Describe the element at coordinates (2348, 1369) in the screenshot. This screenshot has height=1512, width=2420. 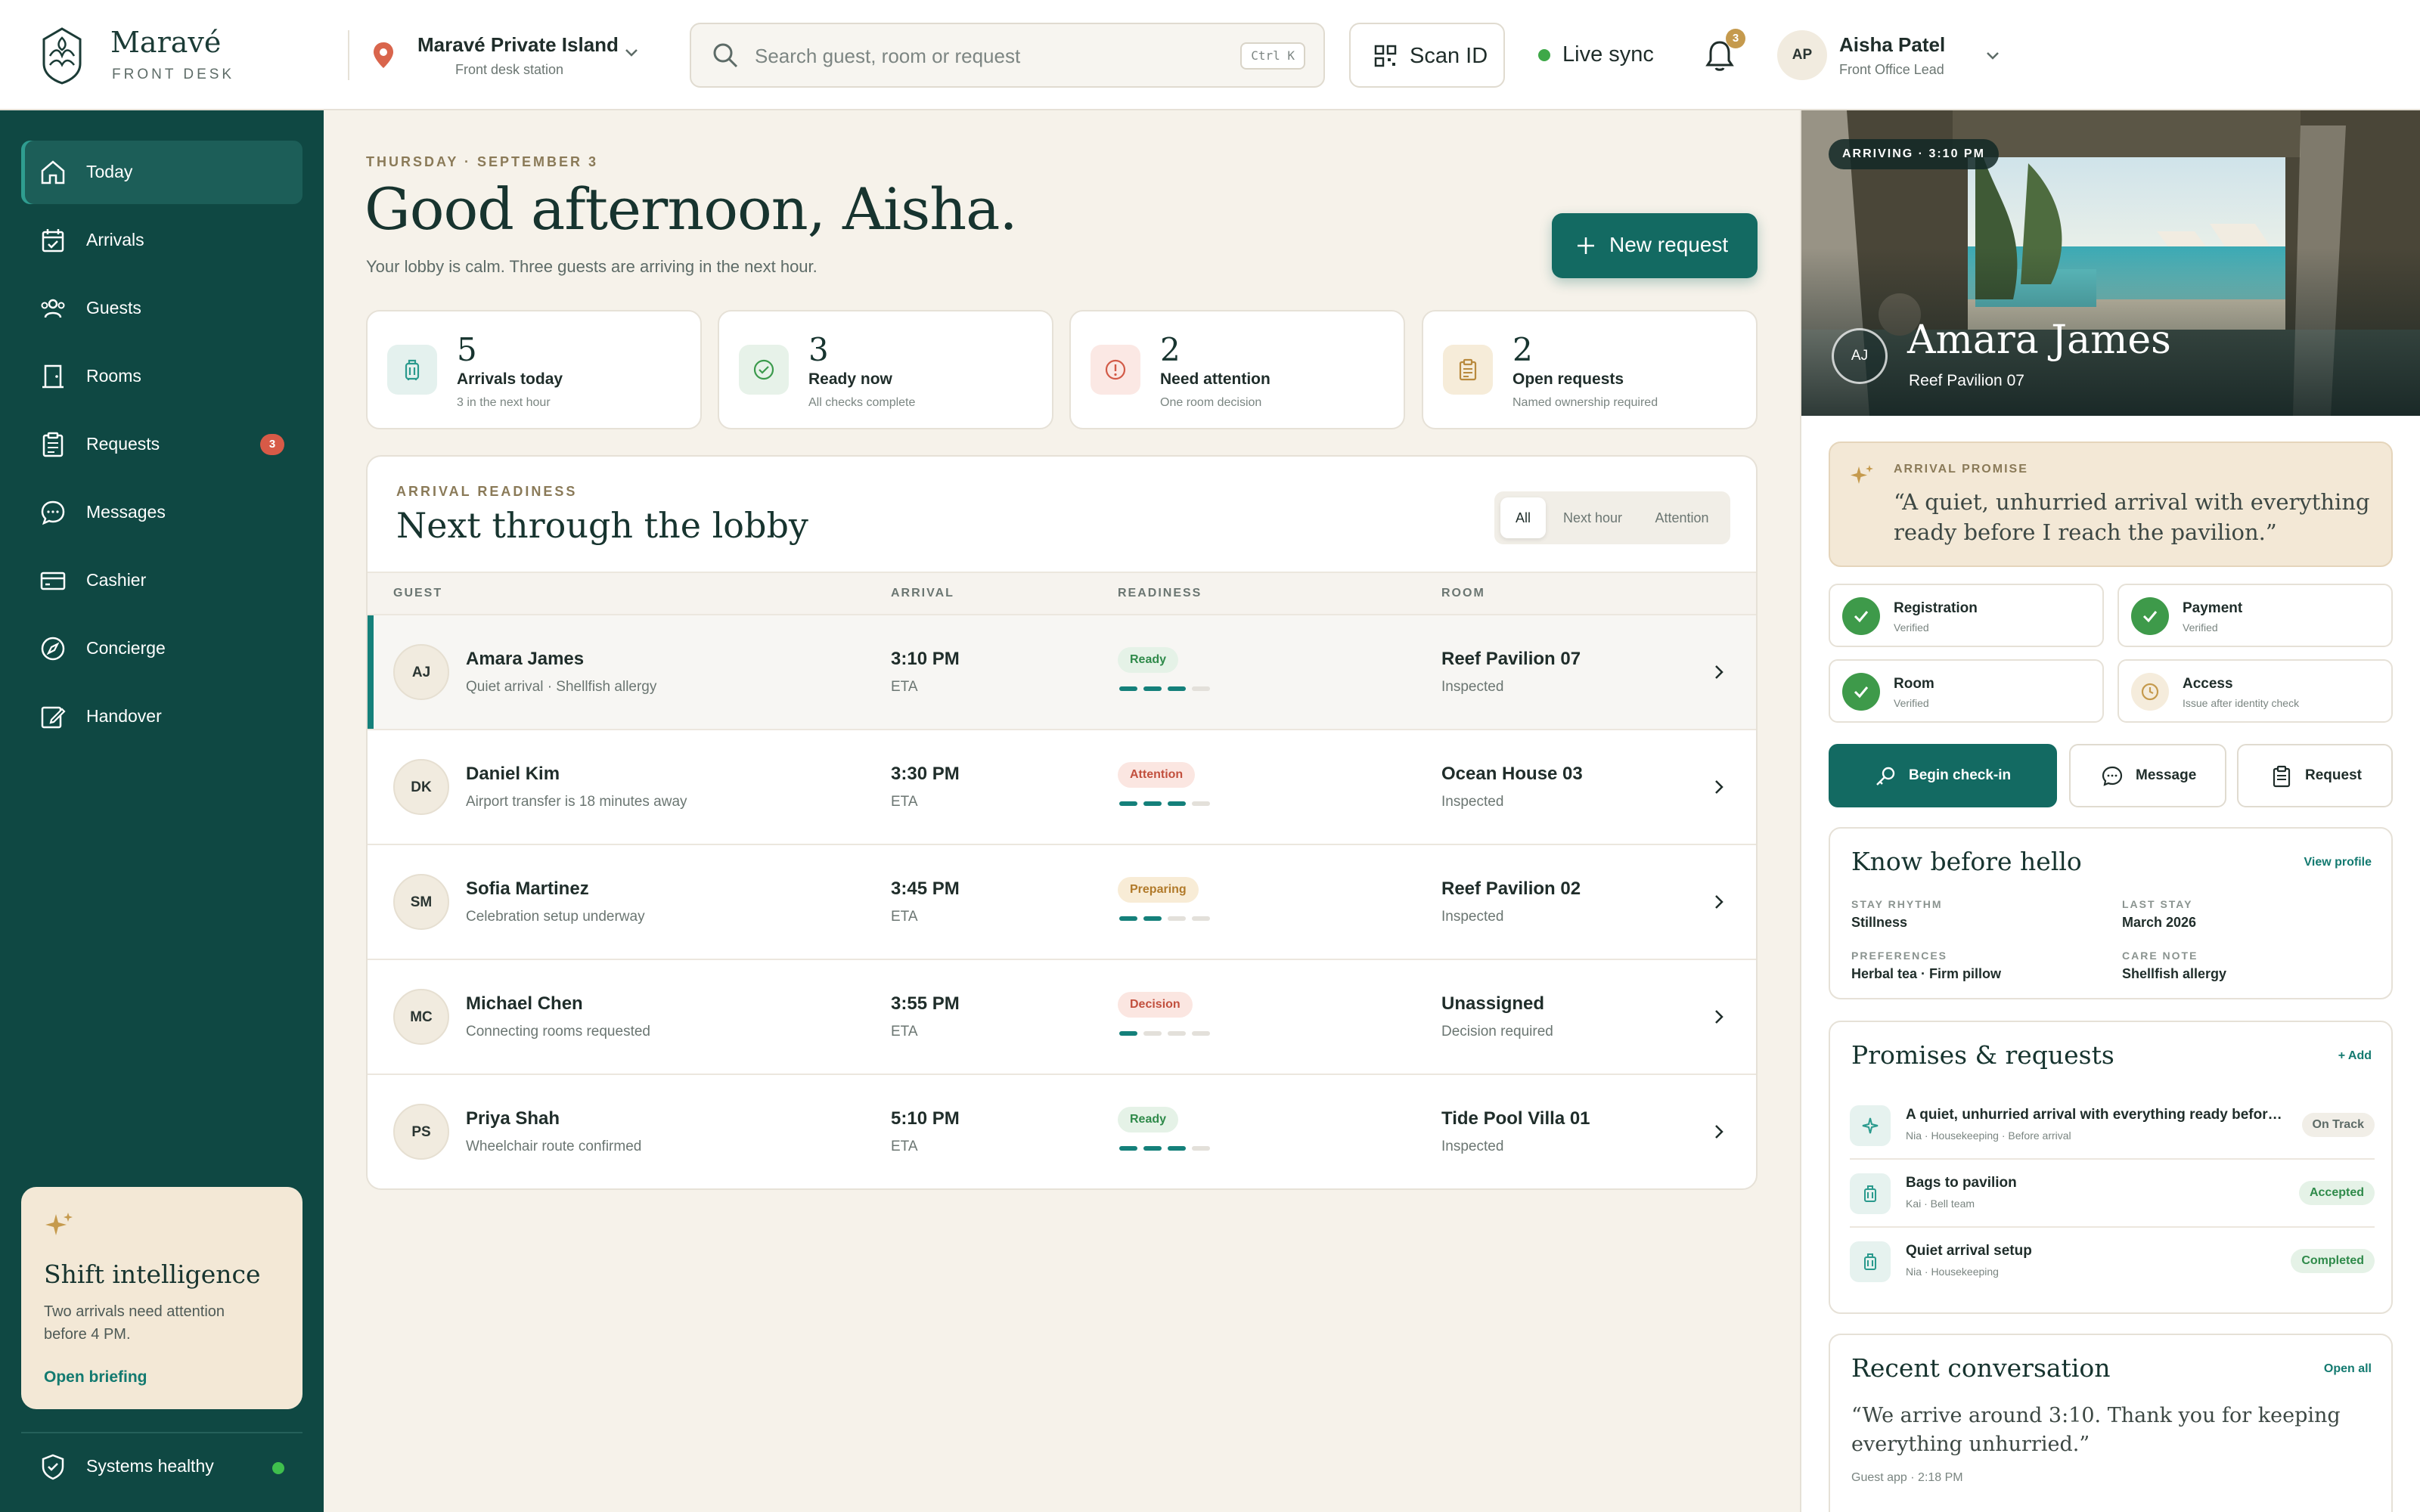
I see `open-all-link: Open all` at that location.